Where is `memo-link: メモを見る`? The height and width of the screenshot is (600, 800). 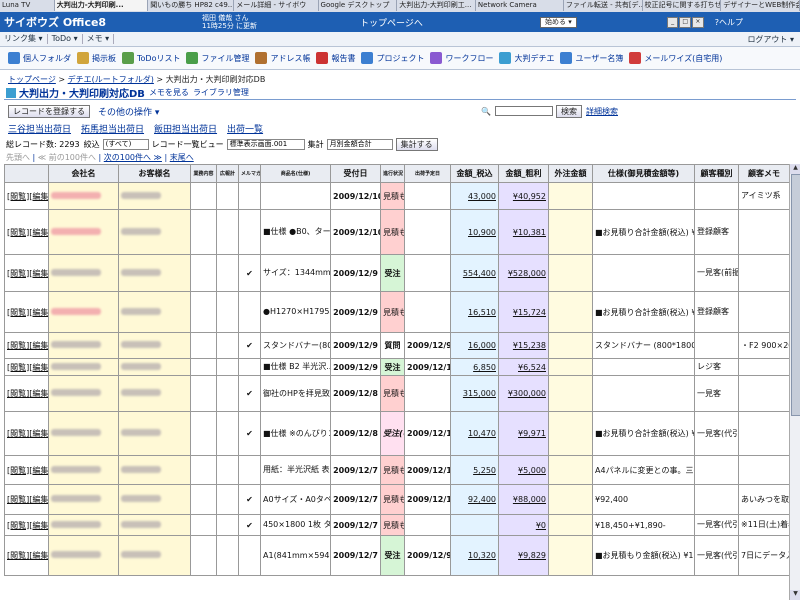
memo-link: メモを見る is located at coordinates (169, 92).